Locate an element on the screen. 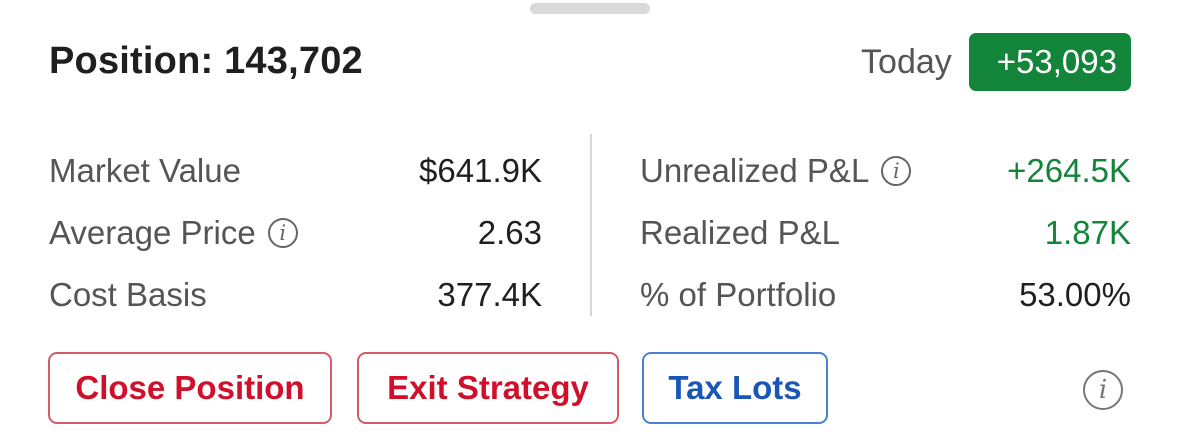 The image size is (1179, 447). stat-row-average-price: Average Price i 2.63 is located at coordinates (295, 233).